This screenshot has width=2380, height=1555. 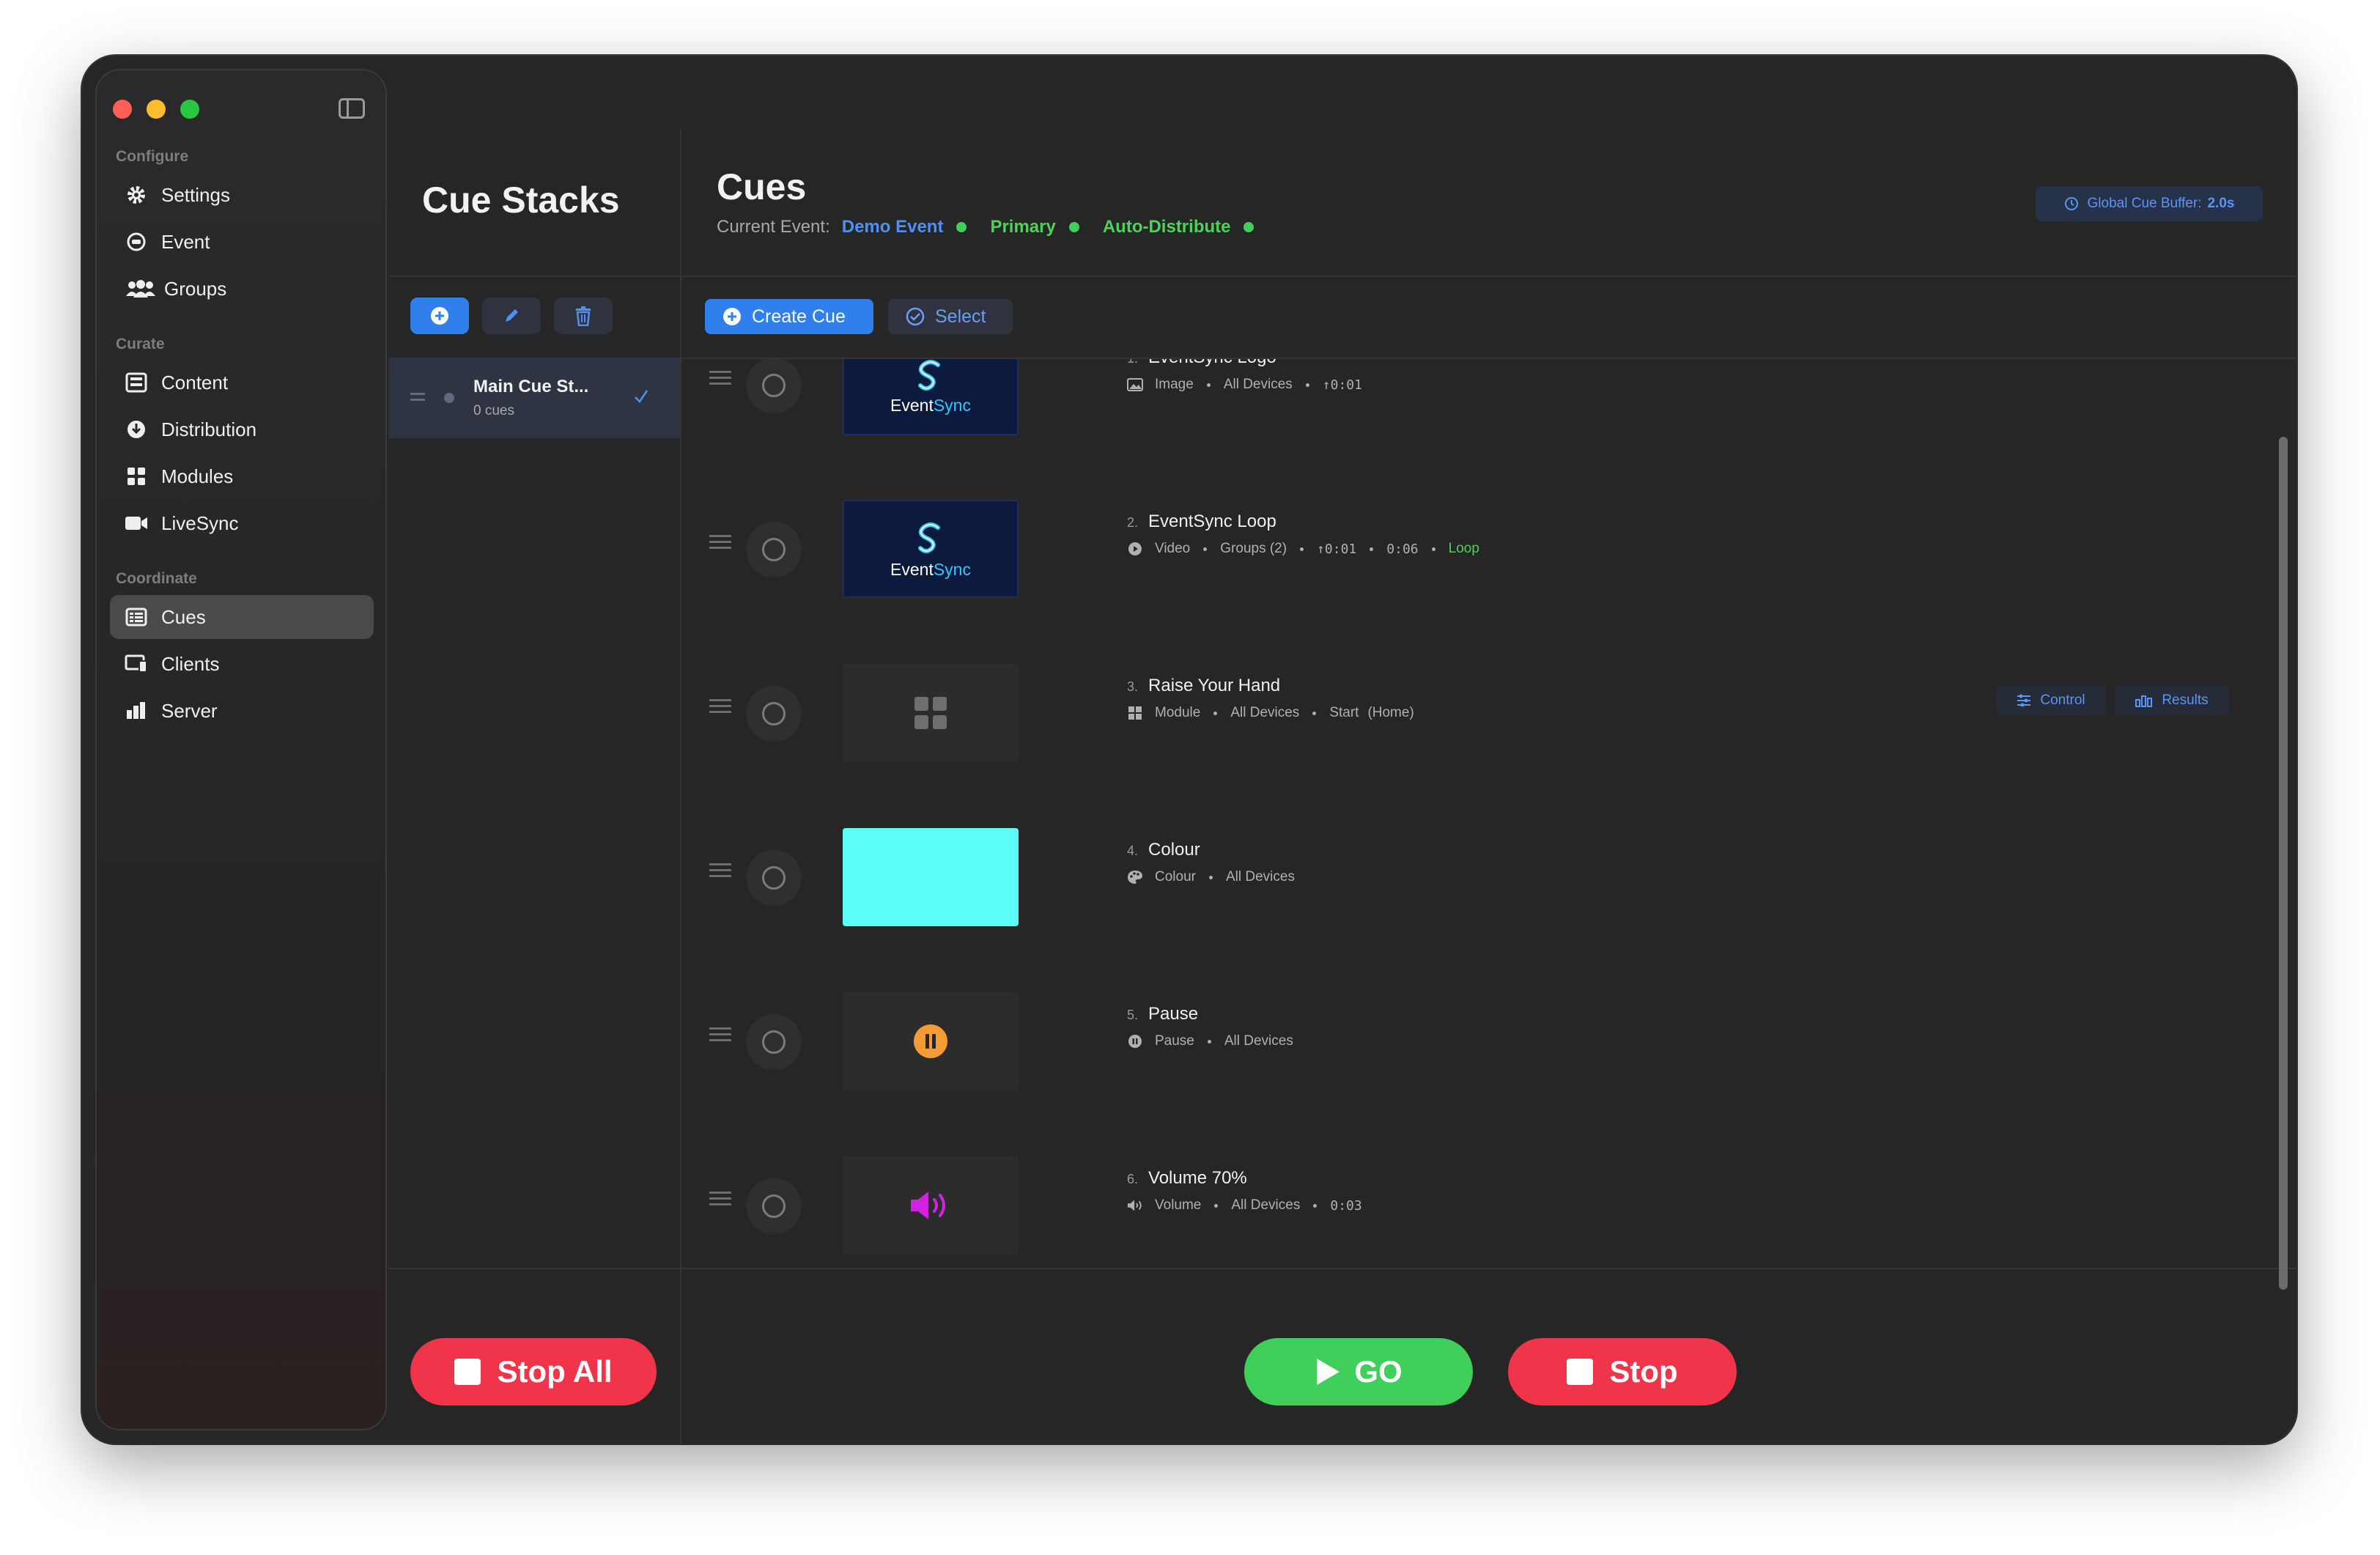 What do you see at coordinates (242, 664) in the screenshot?
I see `sidebar-item-clients: Clients` at bounding box center [242, 664].